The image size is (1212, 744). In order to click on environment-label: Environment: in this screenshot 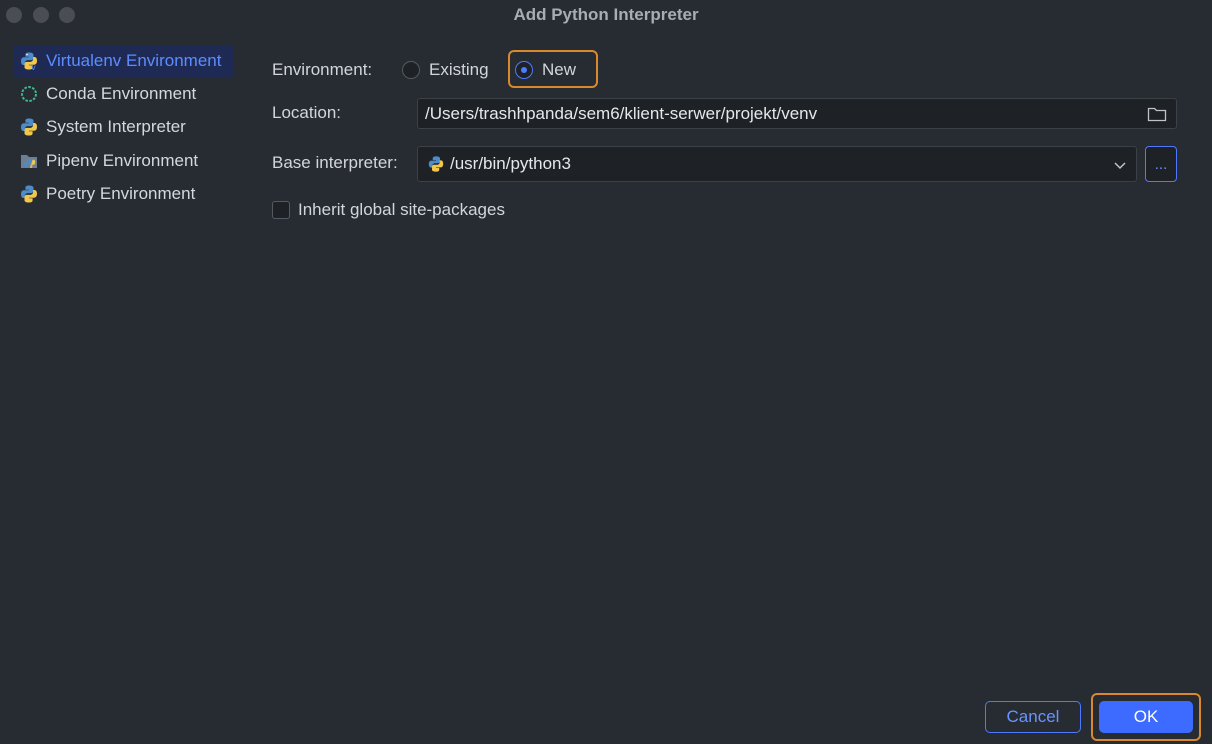, I will do `click(322, 69)`.